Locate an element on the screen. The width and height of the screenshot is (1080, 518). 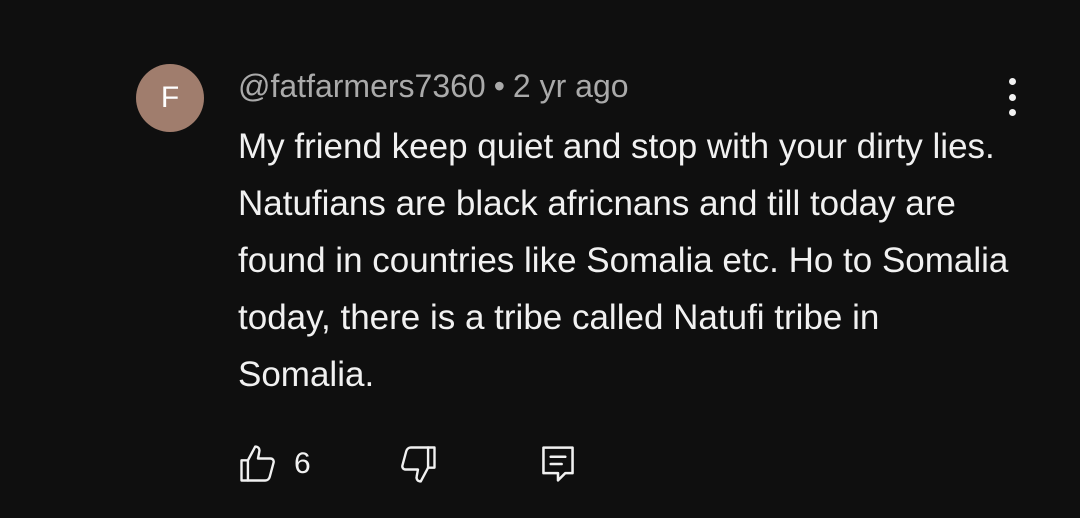
comment-icon is located at coordinates (558, 464).